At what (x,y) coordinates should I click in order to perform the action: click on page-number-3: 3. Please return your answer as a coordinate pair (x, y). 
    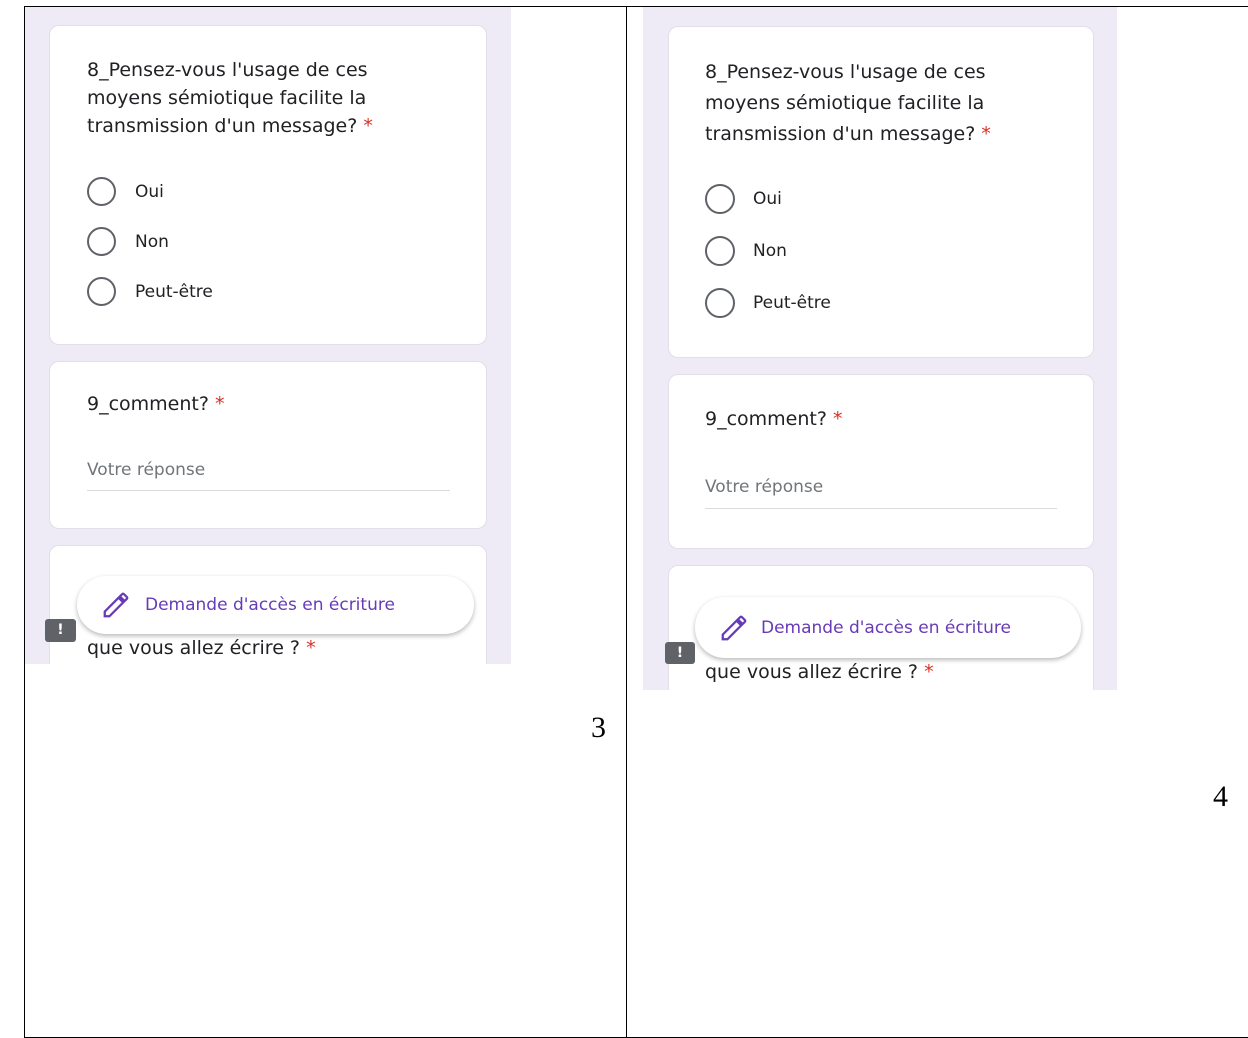
    Looking at the image, I should click on (598, 727).